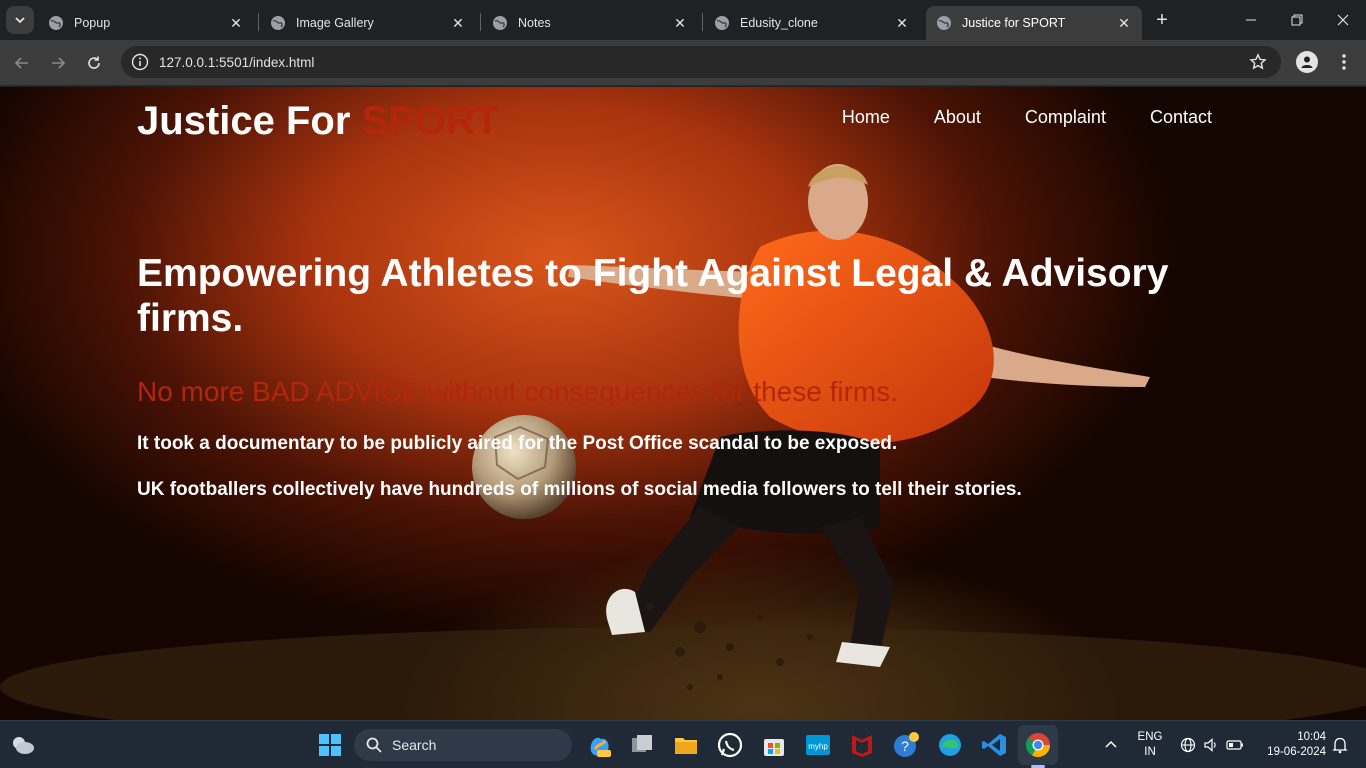 The image size is (1366, 768). What do you see at coordinates (1150, 752) in the screenshot?
I see `region-code: IN` at bounding box center [1150, 752].